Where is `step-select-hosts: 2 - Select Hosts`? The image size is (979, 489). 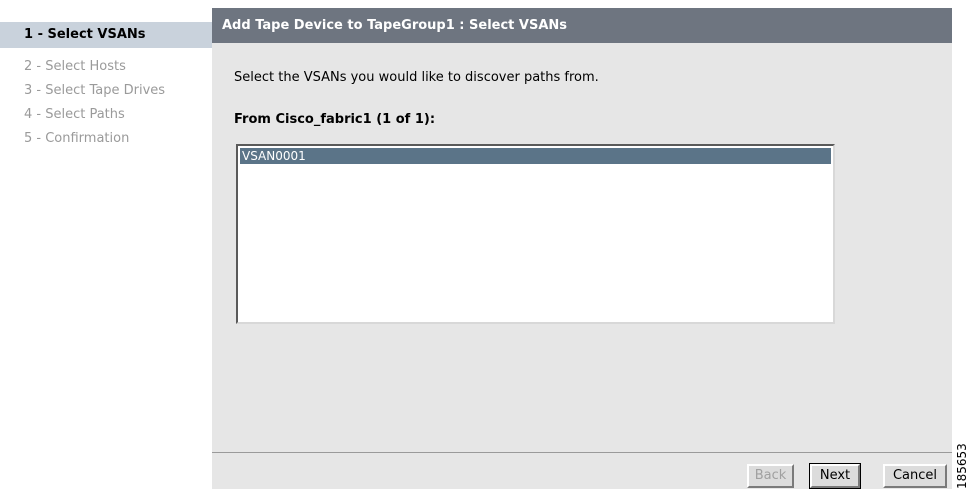
step-select-hosts: 2 - Select Hosts is located at coordinates (75, 66).